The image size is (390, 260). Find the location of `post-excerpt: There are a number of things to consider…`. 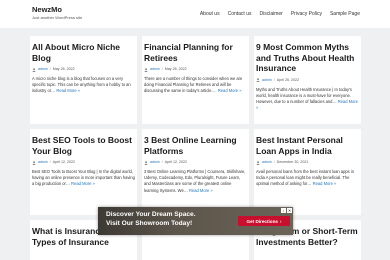

post-excerpt: There are a number of things to consider… is located at coordinates (195, 85).